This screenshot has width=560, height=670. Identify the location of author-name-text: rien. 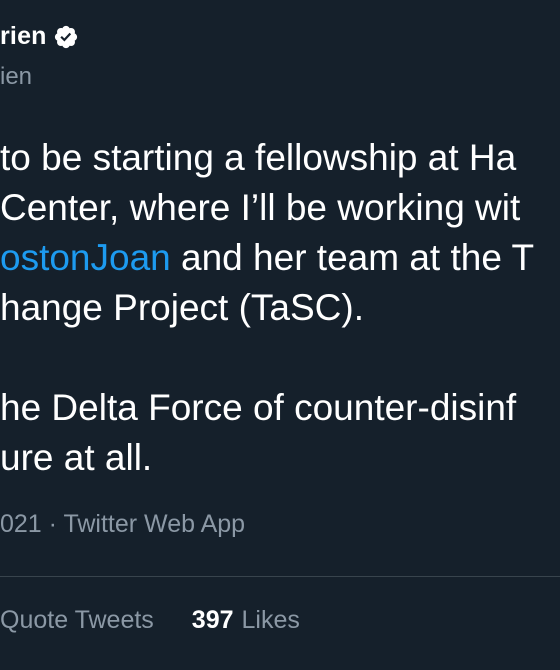
(23, 36).